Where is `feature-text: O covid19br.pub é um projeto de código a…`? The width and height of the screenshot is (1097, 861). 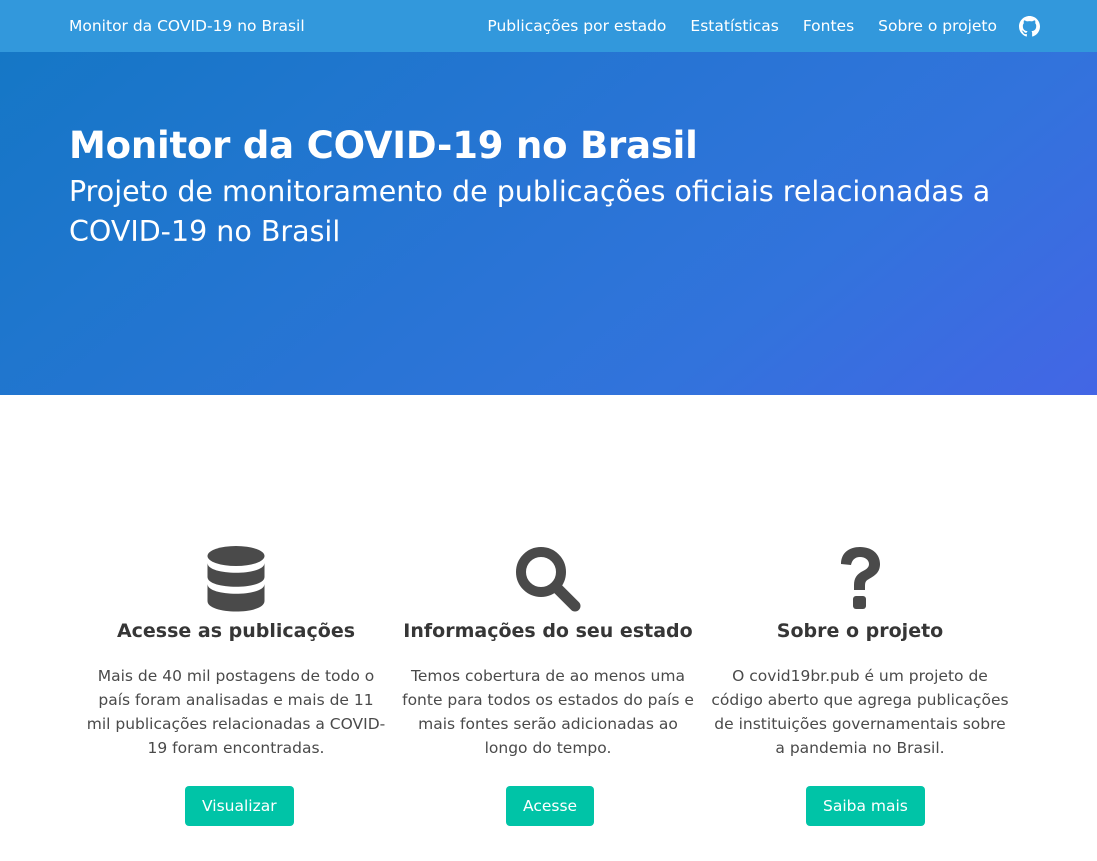 feature-text: O covid19br.pub é um projeto de código a… is located at coordinates (860, 712).